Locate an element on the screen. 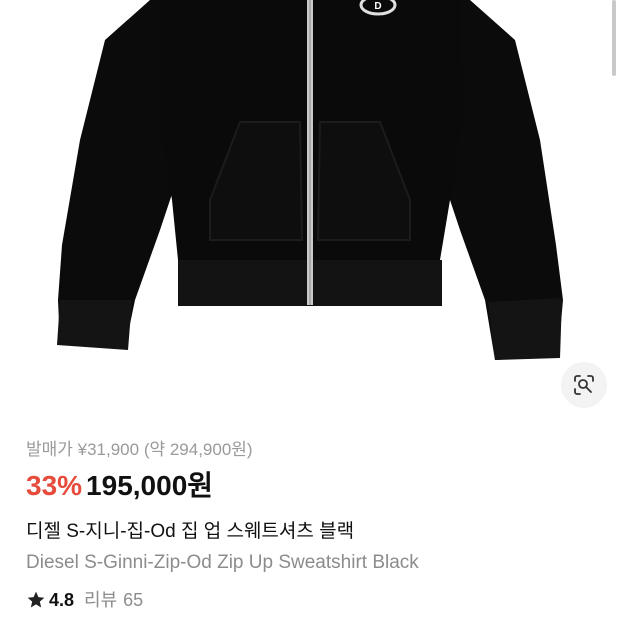  review-label: 리뷰 is located at coordinates (100, 600).